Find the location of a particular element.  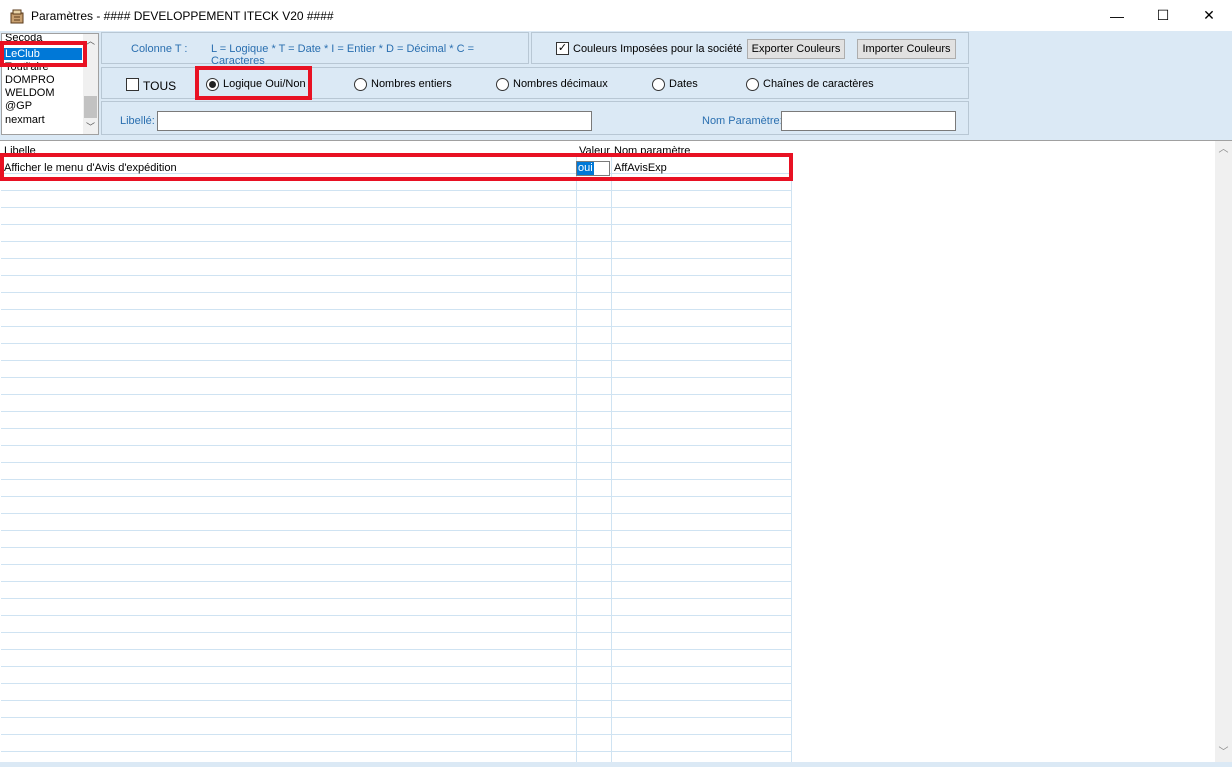

bottom-strip is located at coordinates (616, 764).